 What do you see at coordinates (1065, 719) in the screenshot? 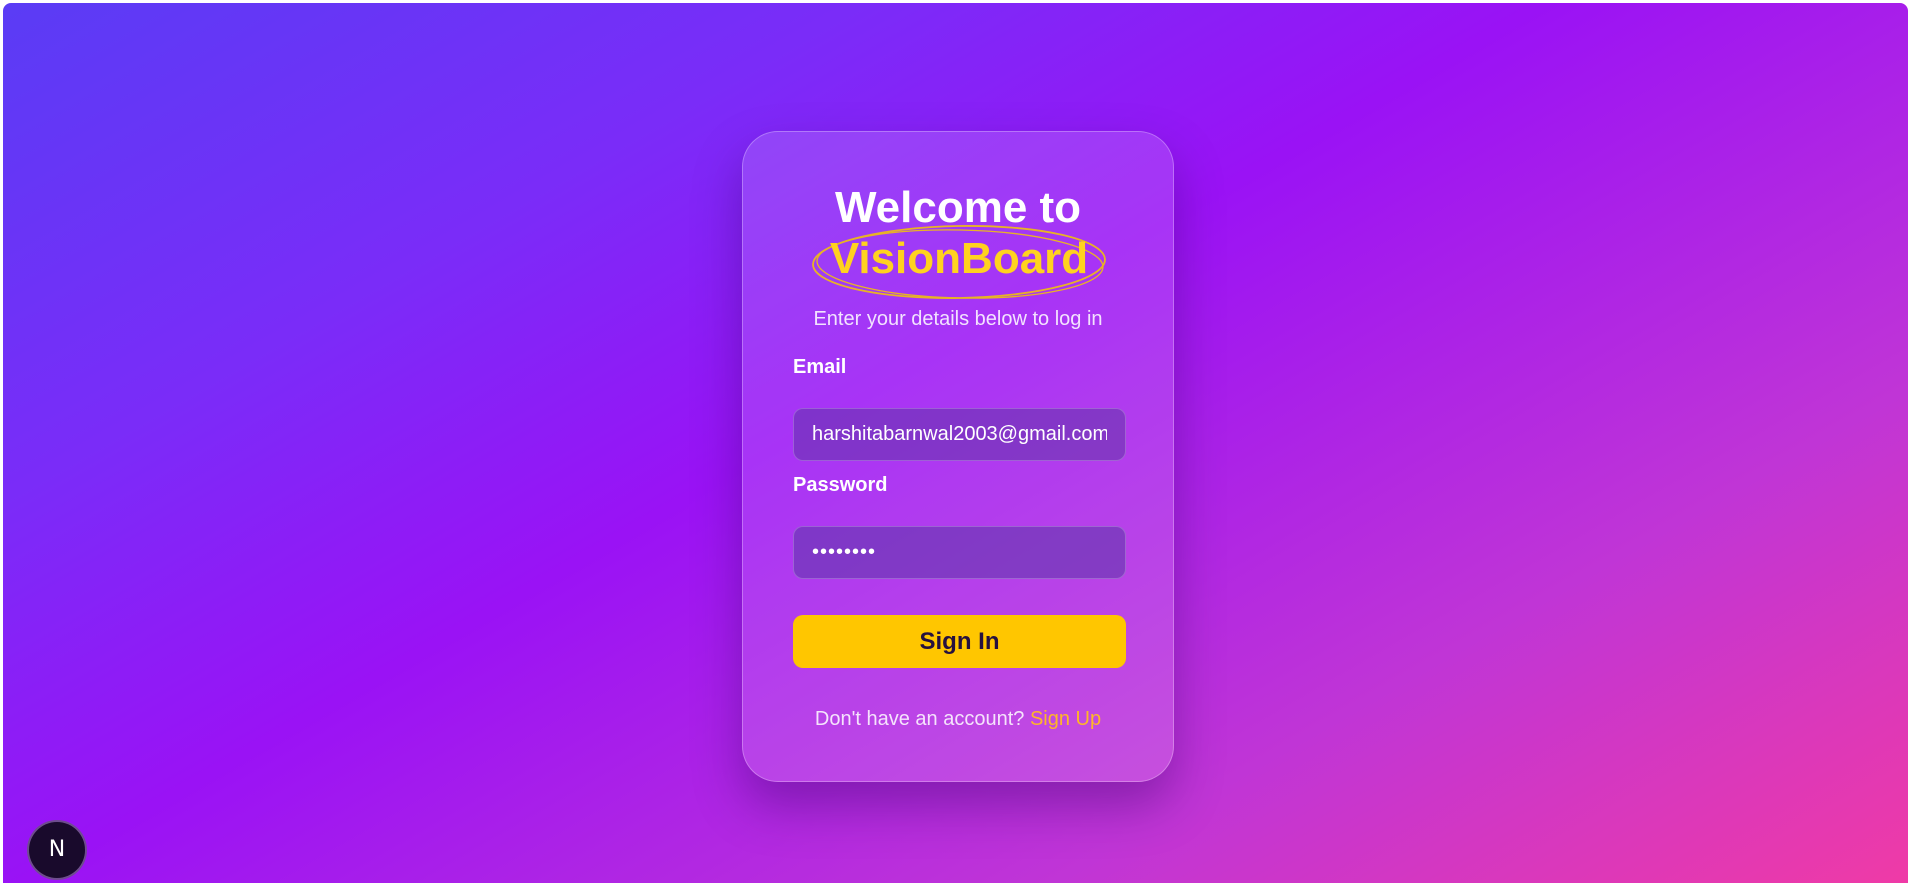
I see `sign-up-link: Sign Up` at bounding box center [1065, 719].